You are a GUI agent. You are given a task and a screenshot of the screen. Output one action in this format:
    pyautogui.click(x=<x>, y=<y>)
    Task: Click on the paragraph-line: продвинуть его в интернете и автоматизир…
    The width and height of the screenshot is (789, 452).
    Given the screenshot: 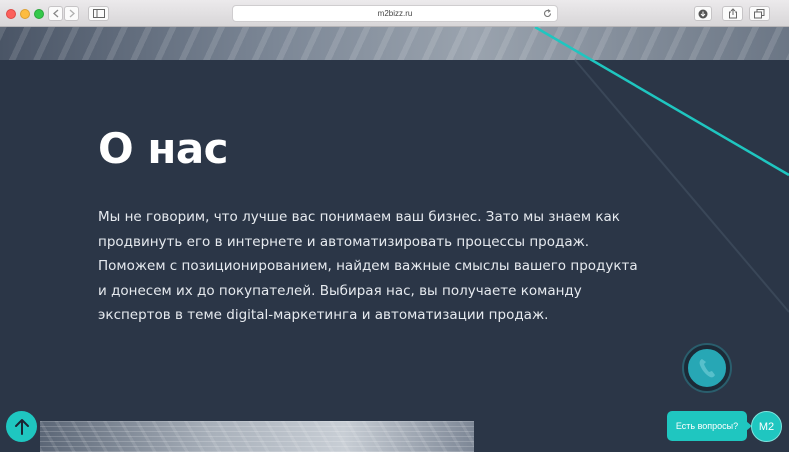 What is the action you would take?
    pyautogui.click(x=344, y=241)
    